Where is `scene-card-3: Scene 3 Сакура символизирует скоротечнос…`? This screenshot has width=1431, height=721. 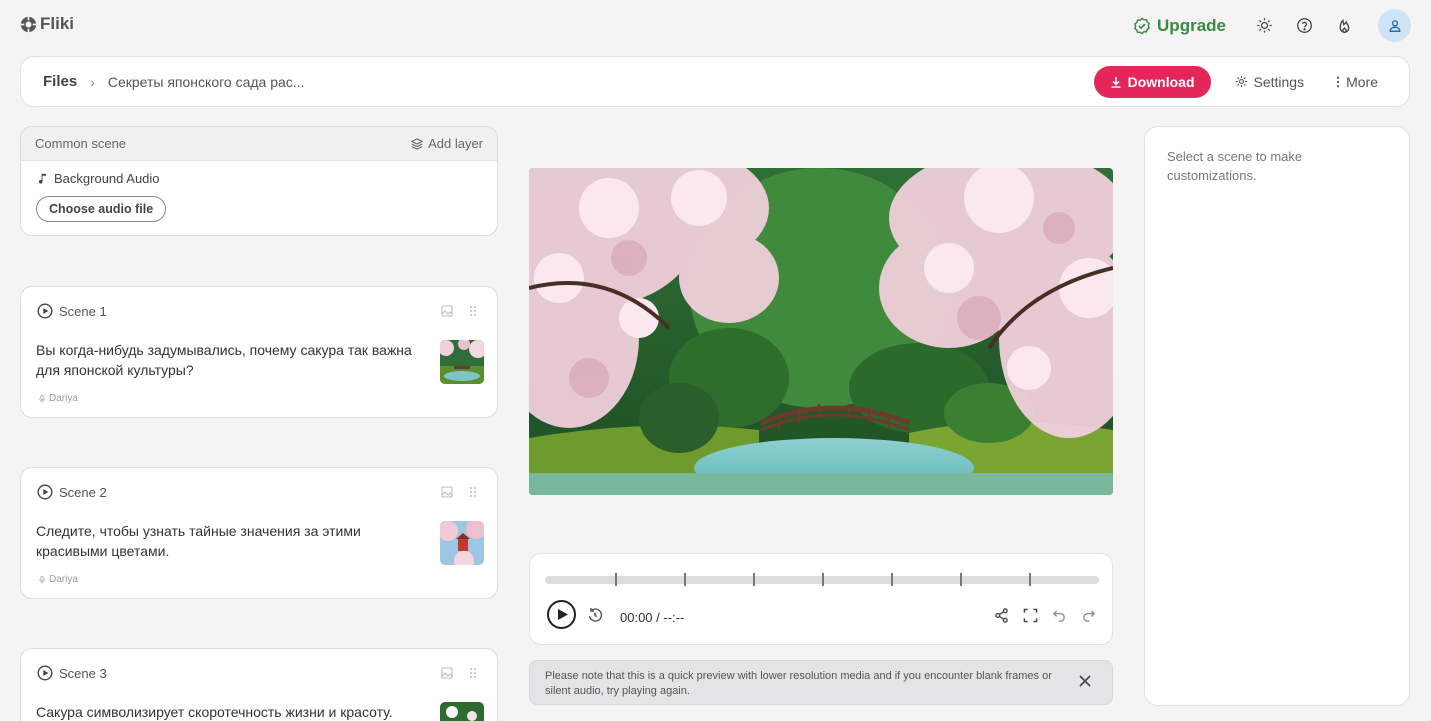 scene-card-3: Scene 3 Сакура символизирует скоротечнос… is located at coordinates (259, 684).